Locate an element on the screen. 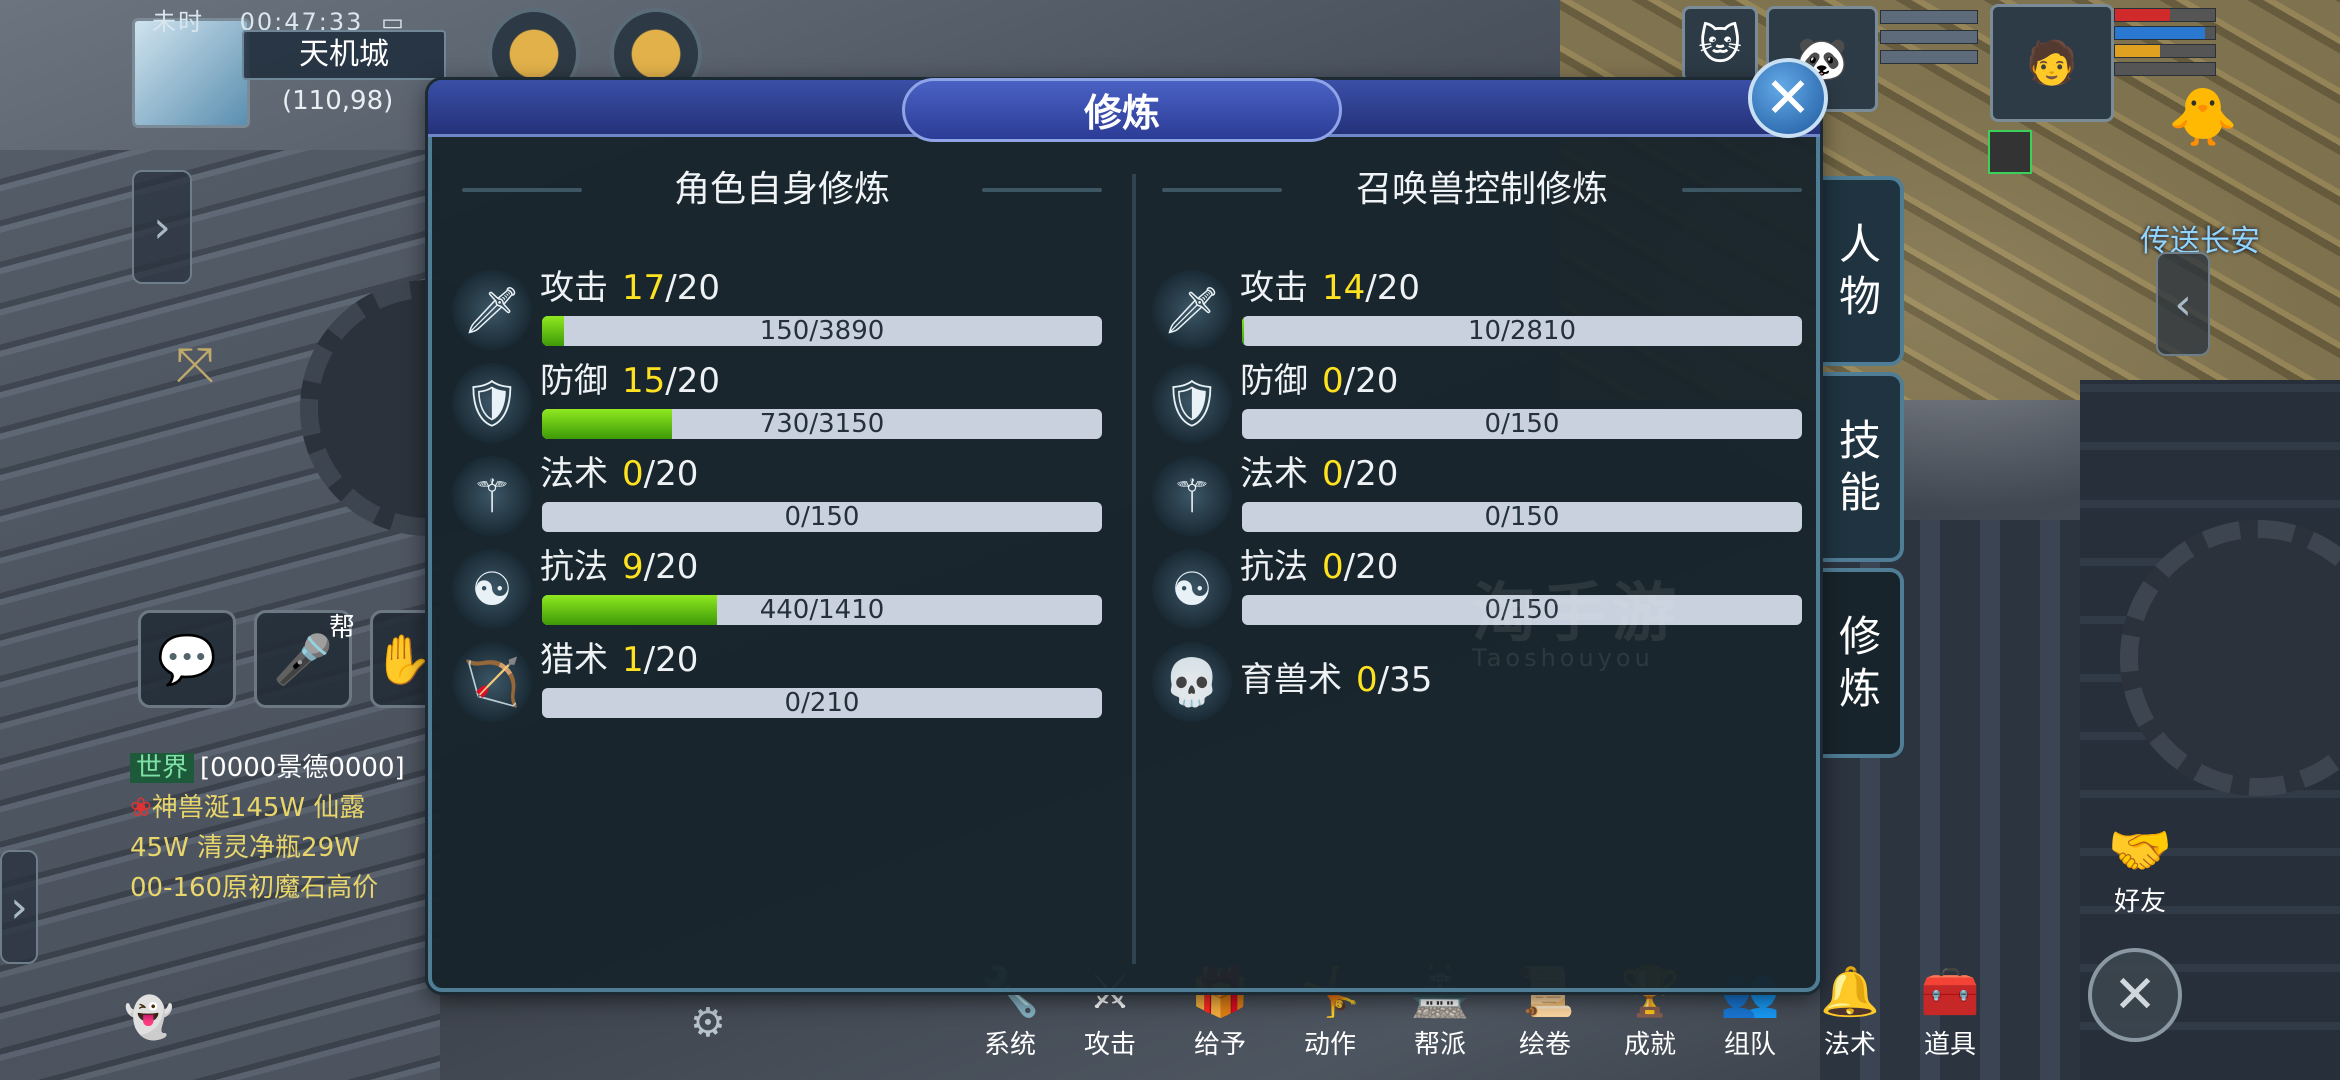  tab-training: 修炼 is located at coordinates (1862, 663).